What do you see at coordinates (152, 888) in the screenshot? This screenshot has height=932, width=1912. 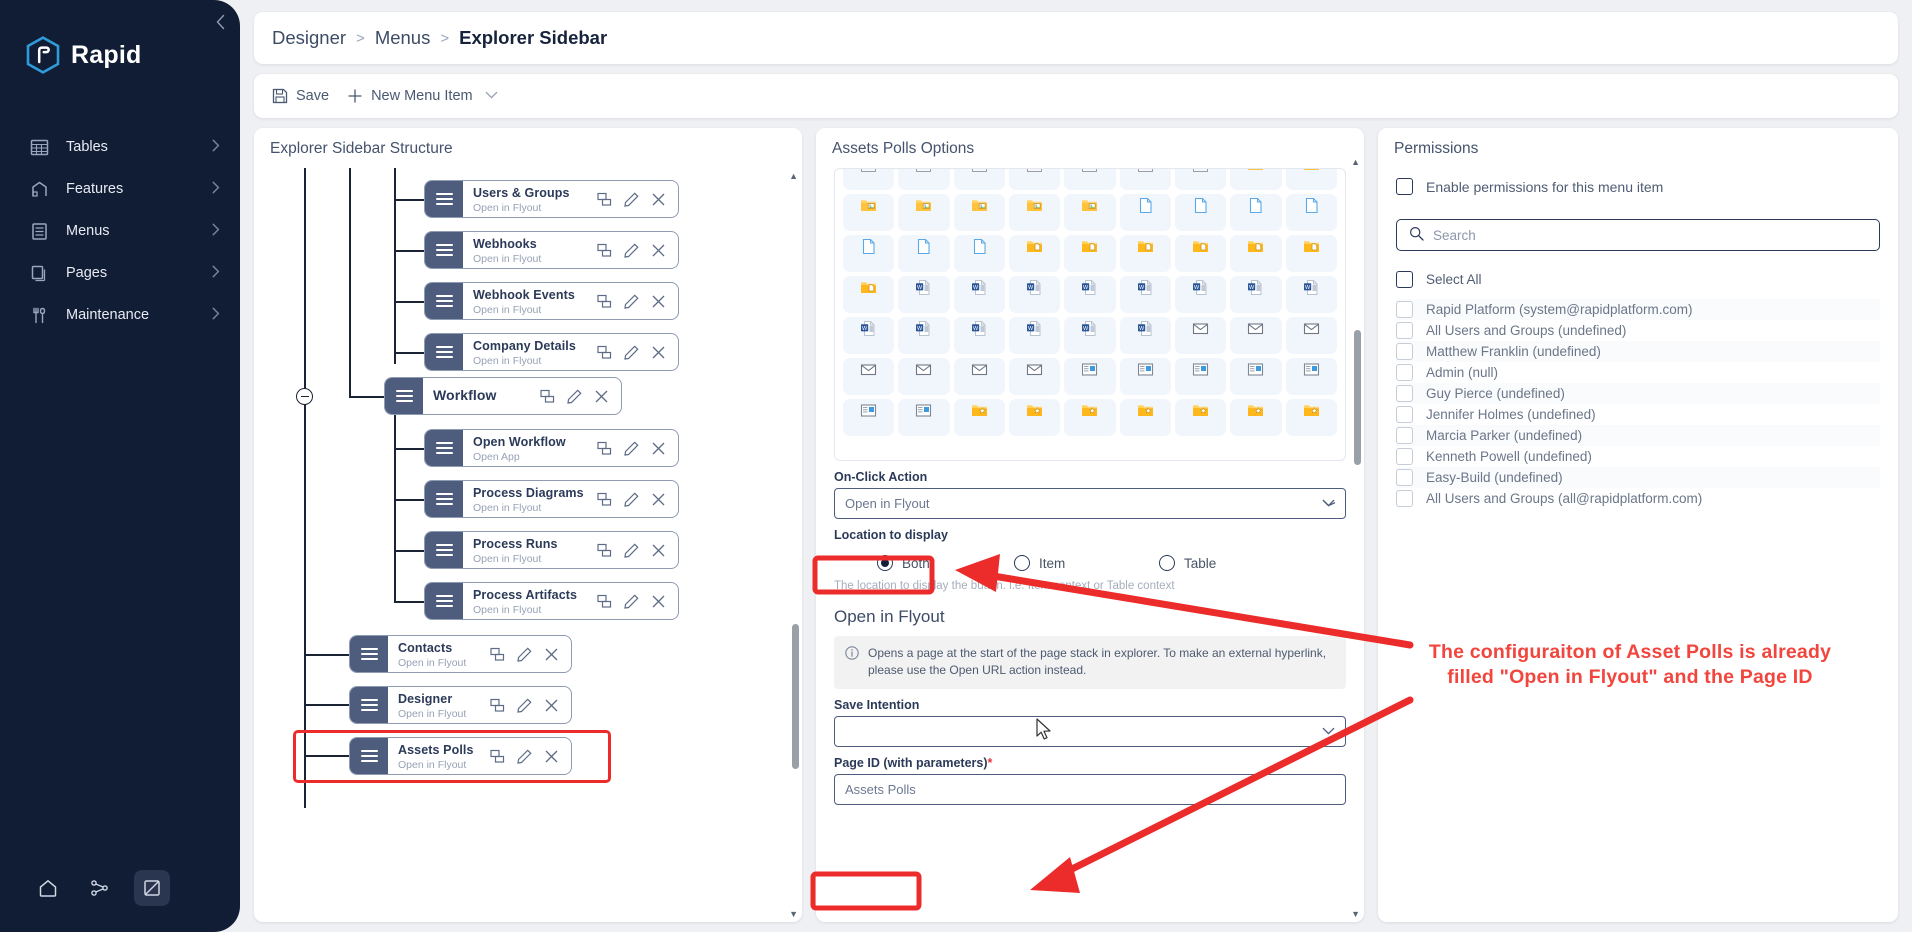 I see `chart-off-icon` at bounding box center [152, 888].